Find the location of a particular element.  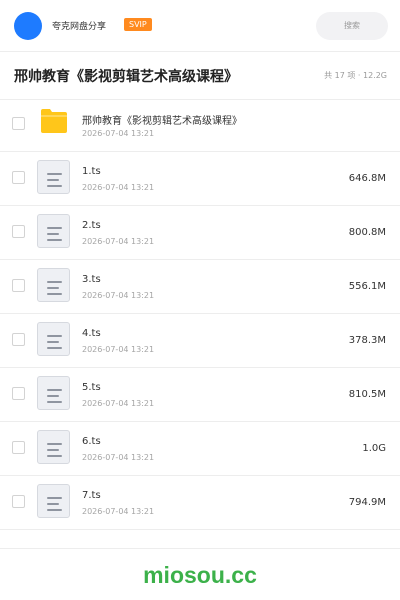

file-name: 6.ts is located at coordinates (91, 441).